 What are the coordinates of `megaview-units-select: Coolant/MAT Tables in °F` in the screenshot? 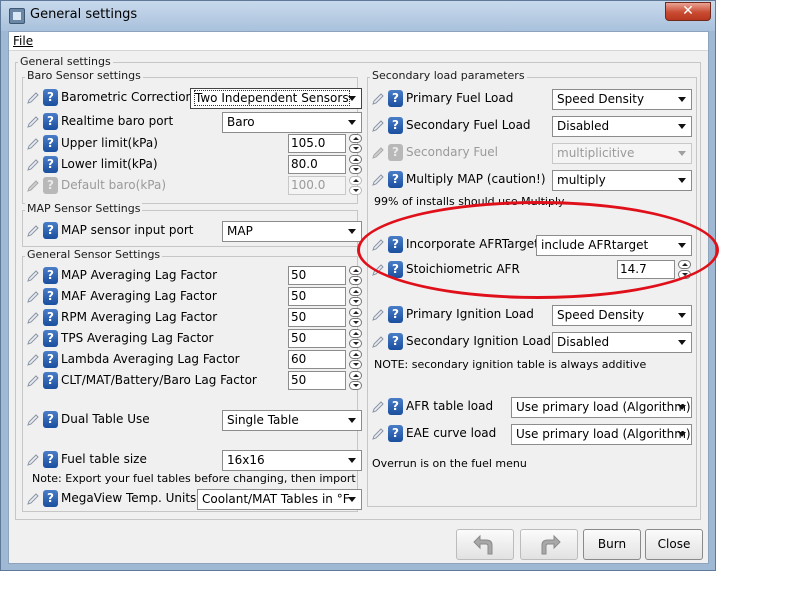 It's located at (279, 499).